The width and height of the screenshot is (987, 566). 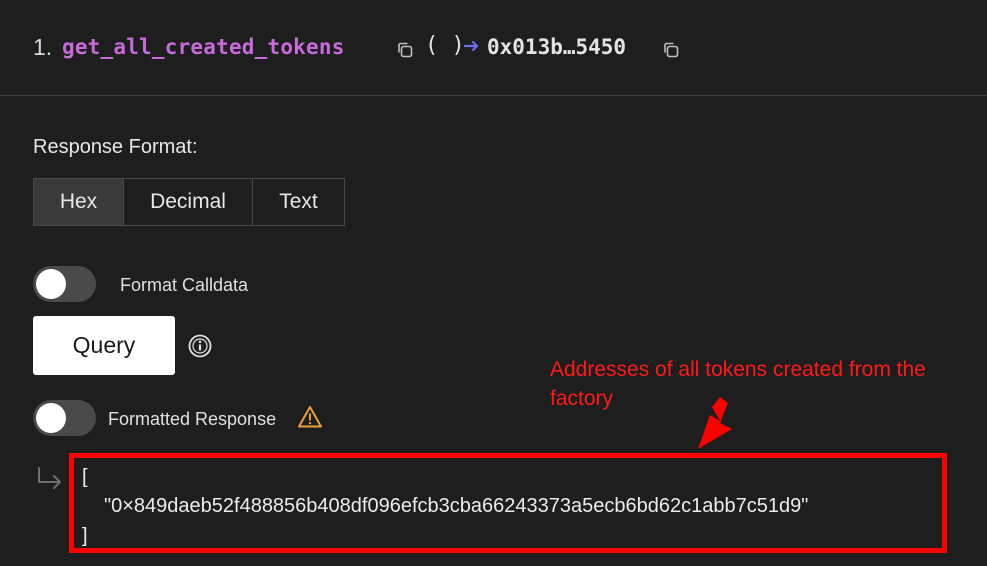 I want to click on function-params: ( ), so click(x=445, y=45).